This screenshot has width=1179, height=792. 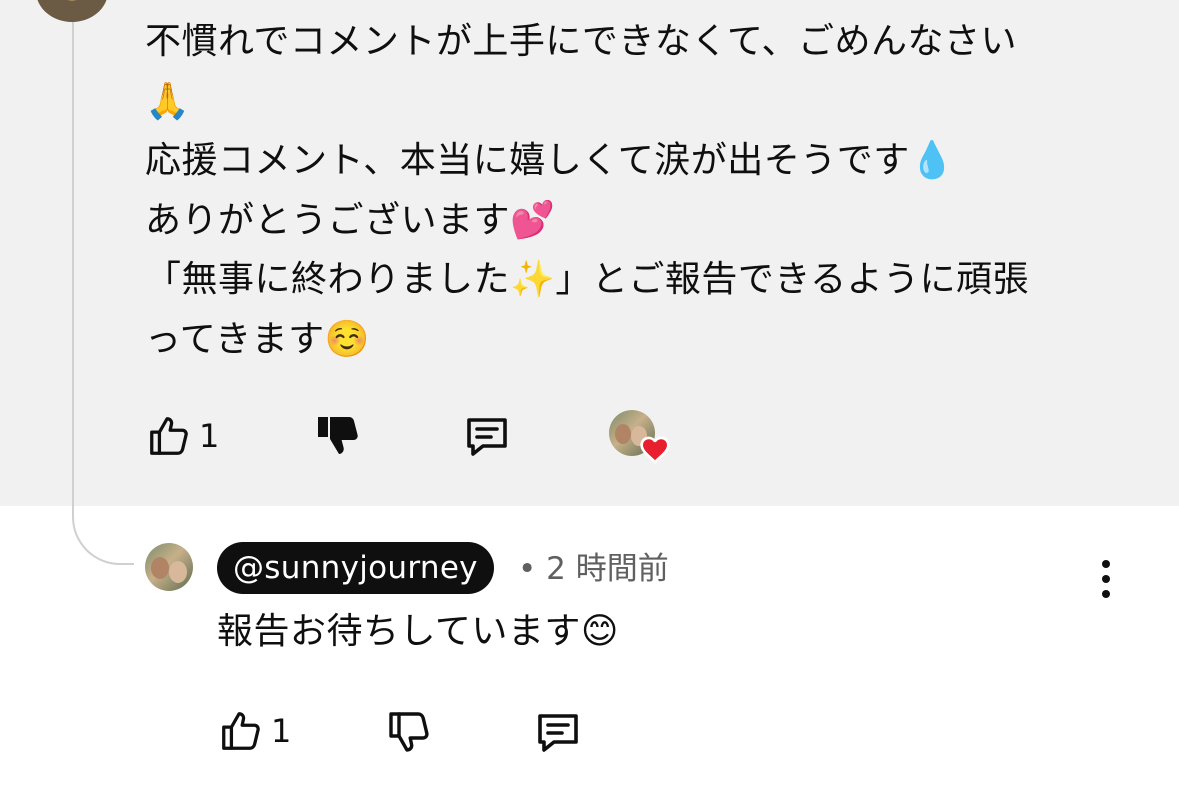 I want to click on heart-icon, so click(x=655, y=449).